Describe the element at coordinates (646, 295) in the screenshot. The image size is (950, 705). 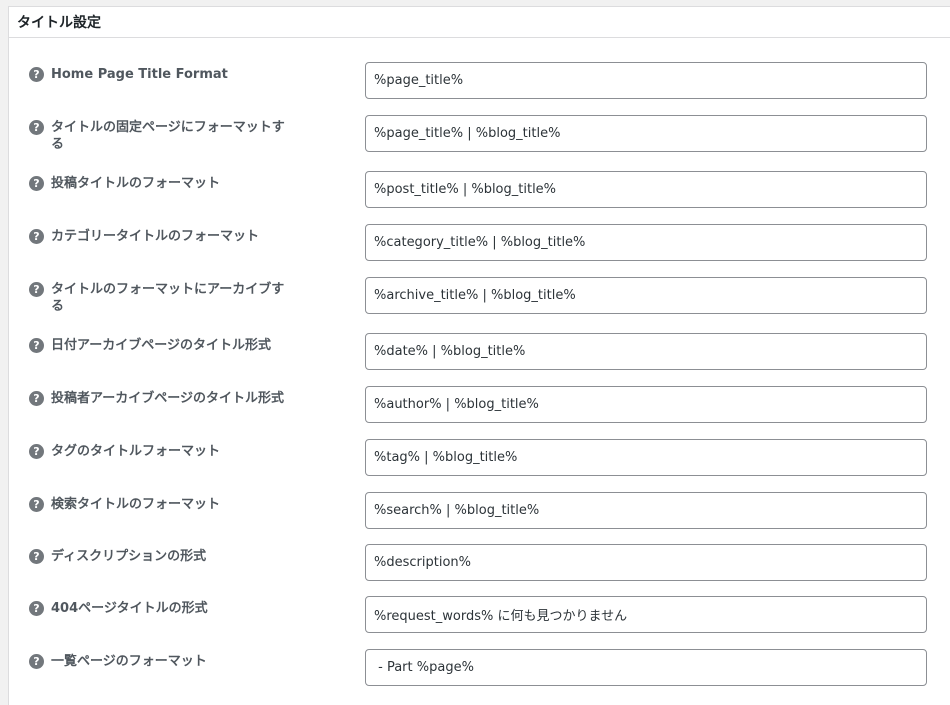
I see `archive-title-format-input` at that location.